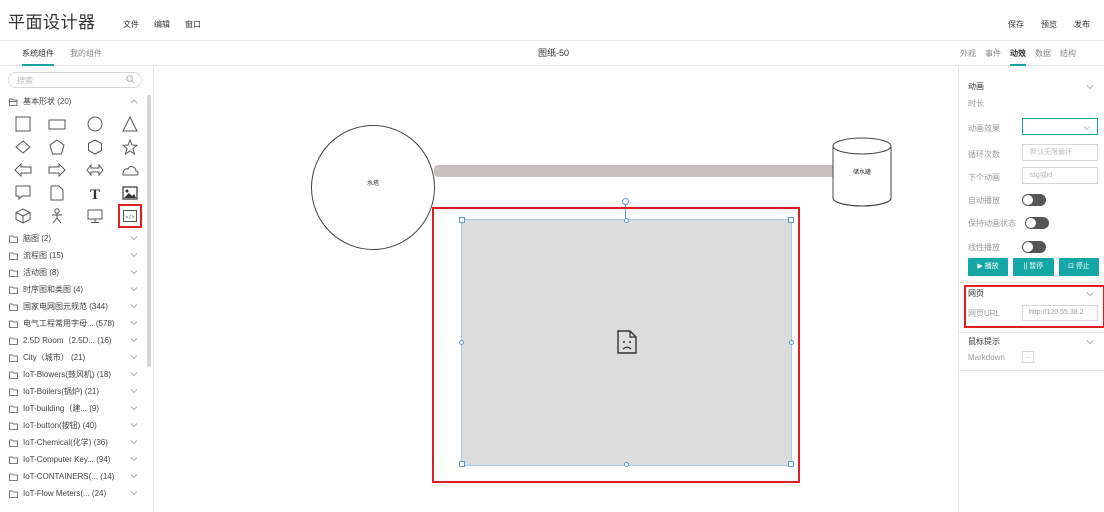  I want to click on search-input, so click(67, 80).